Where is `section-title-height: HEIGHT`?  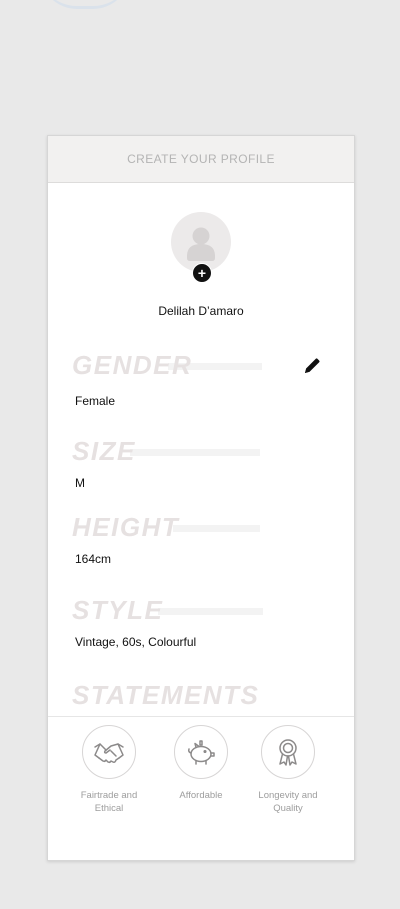 section-title-height: HEIGHT is located at coordinates (126, 527).